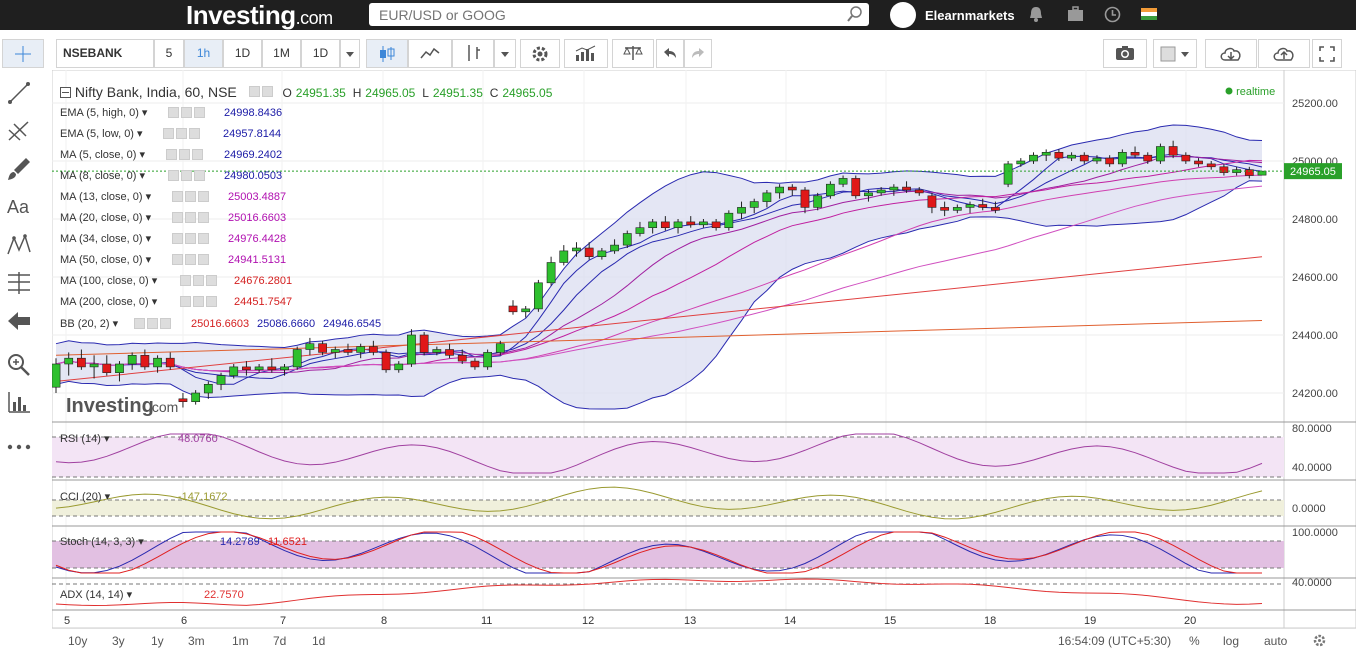 This screenshot has width=1356, height=665. Describe the element at coordinates (101, 134) in the screenshot. I see `indicator-name: EMA (5, low, 0) ▾` at that location.